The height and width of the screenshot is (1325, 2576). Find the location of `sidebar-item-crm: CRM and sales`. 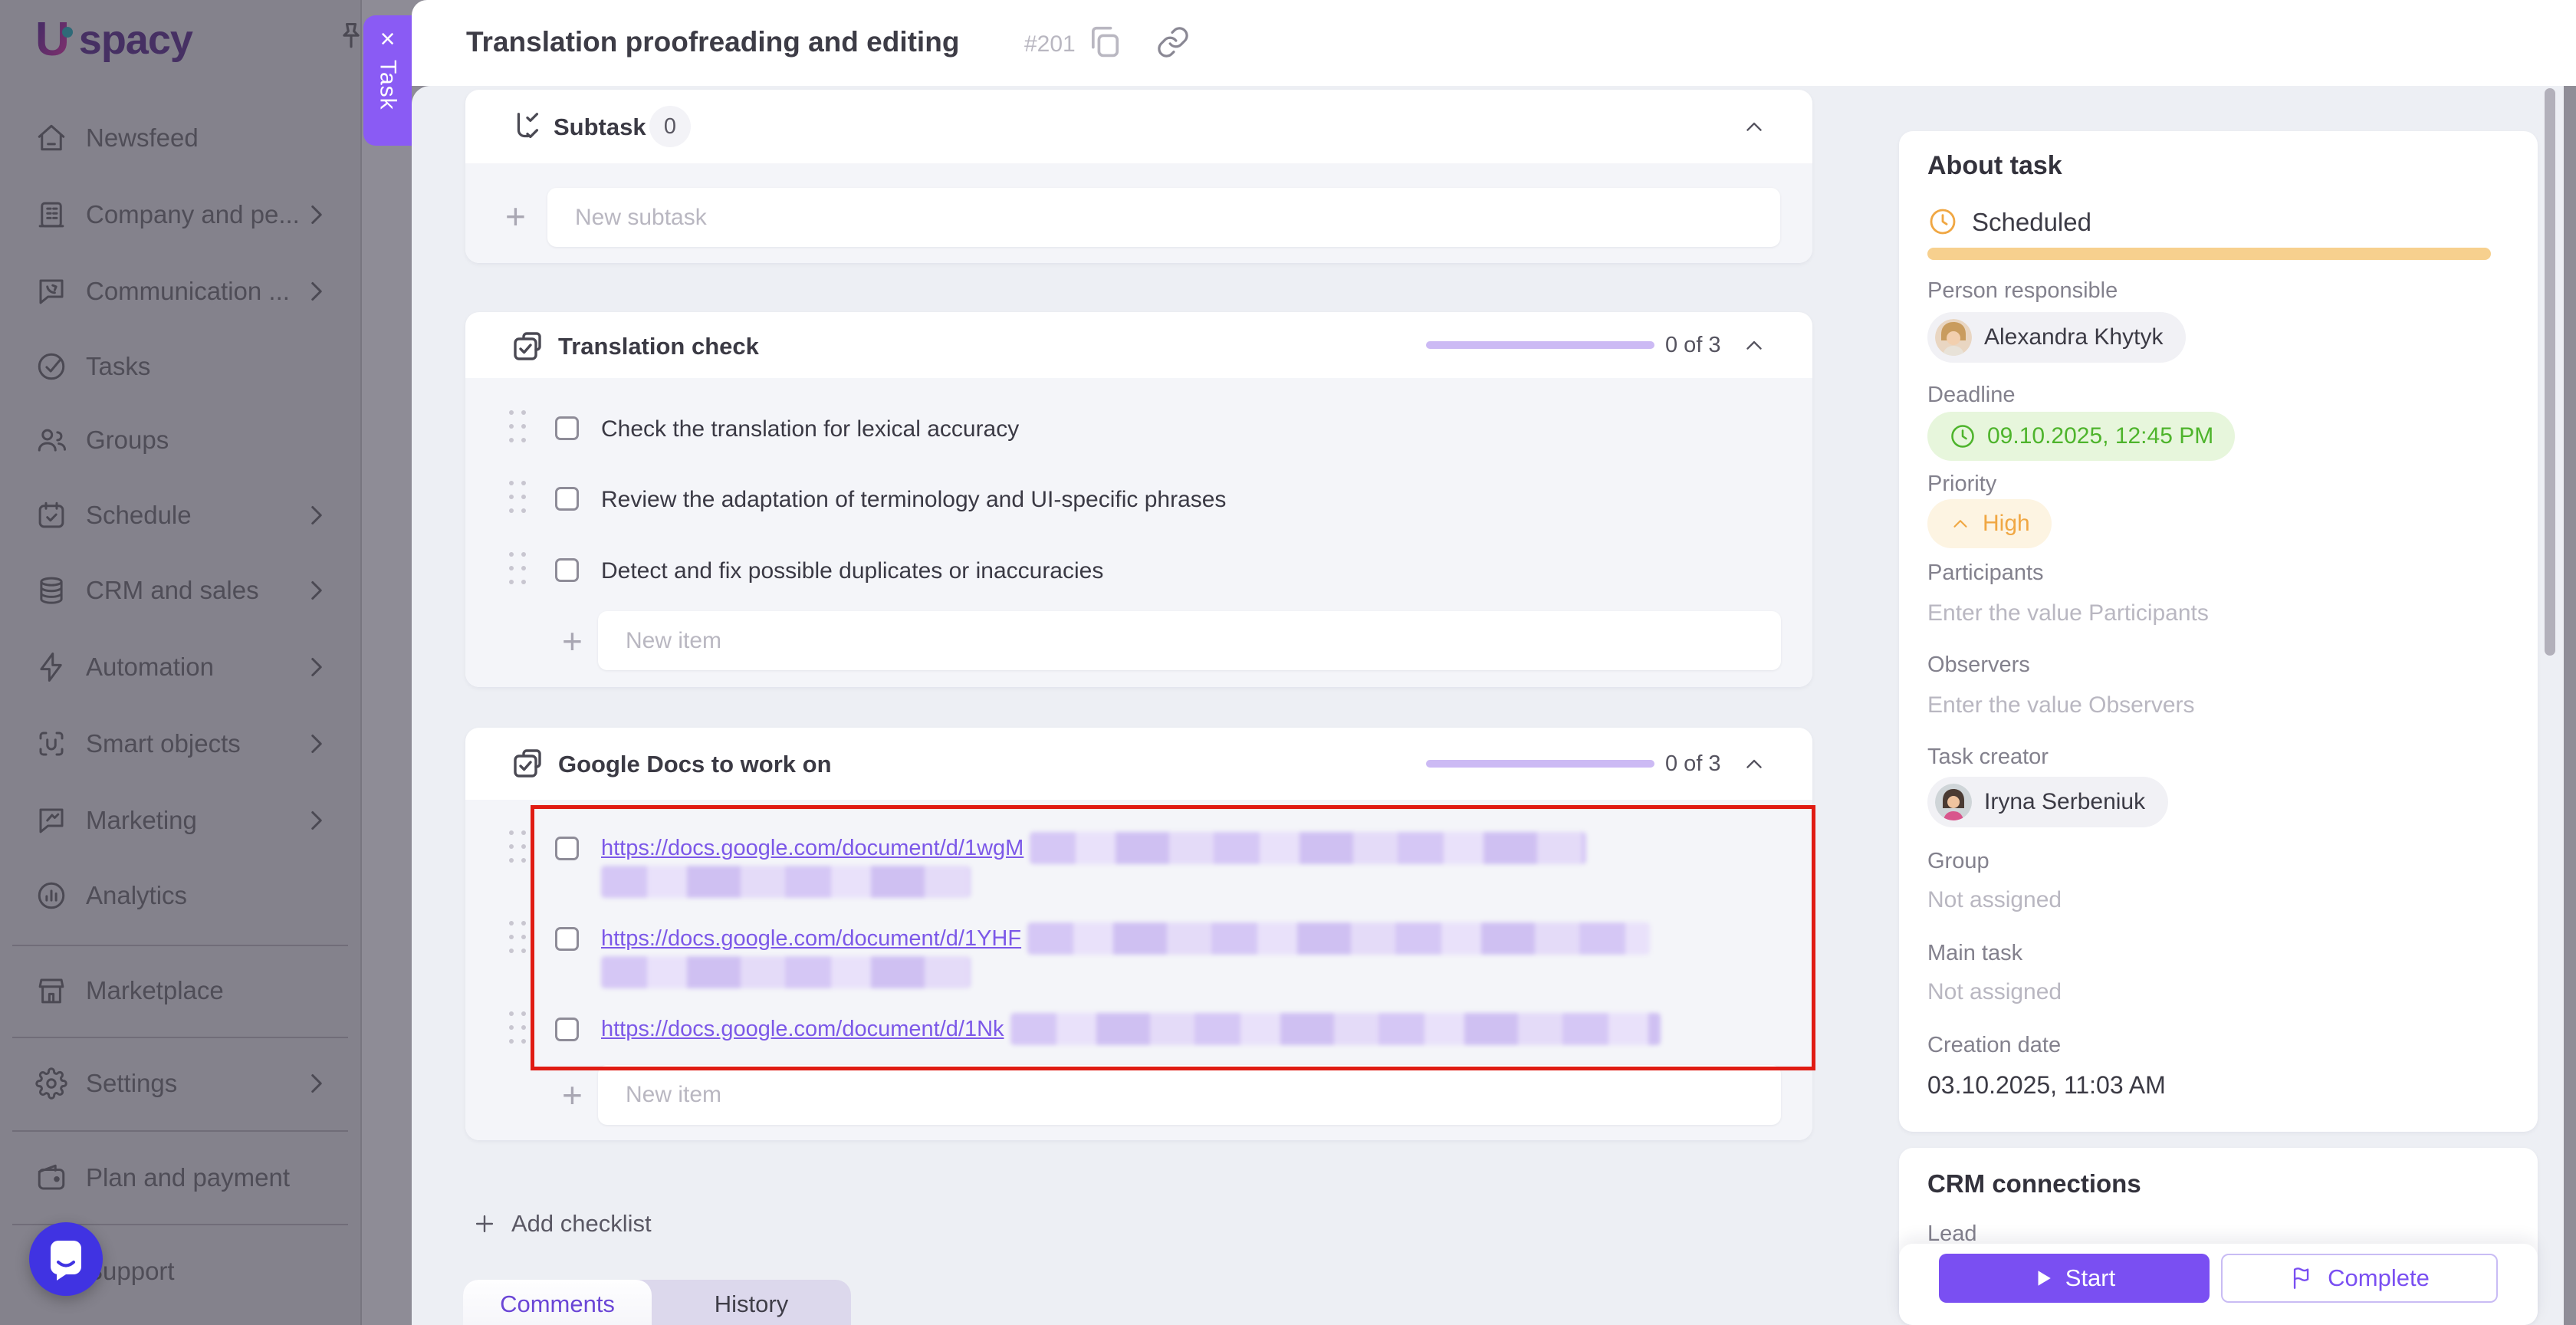

sidebar-item-crm: CRM and sales is located at coordinates (180, 590).